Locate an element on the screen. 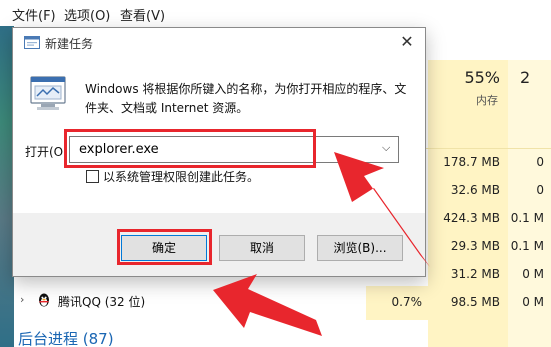 This screenshot has height=347, width=551. annotation-box-ok is located at coordinates (164, 247).